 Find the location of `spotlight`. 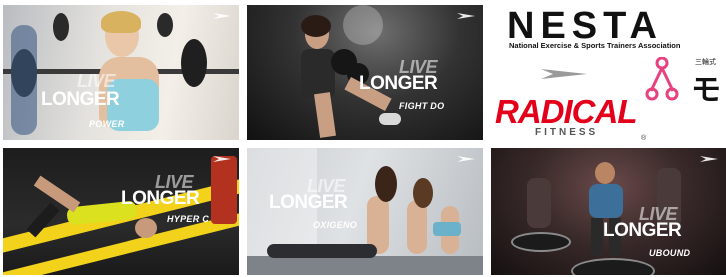

spotlight is located at coordinates (363, 25).